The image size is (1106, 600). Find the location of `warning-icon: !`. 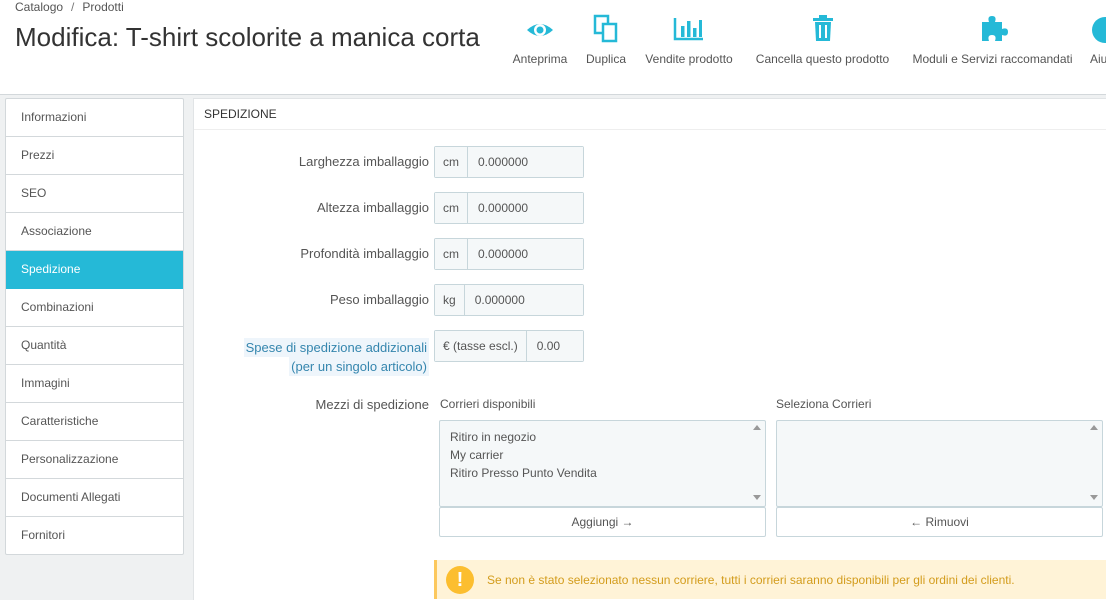

warning-icon: ! is located at coordinates (460, 580).